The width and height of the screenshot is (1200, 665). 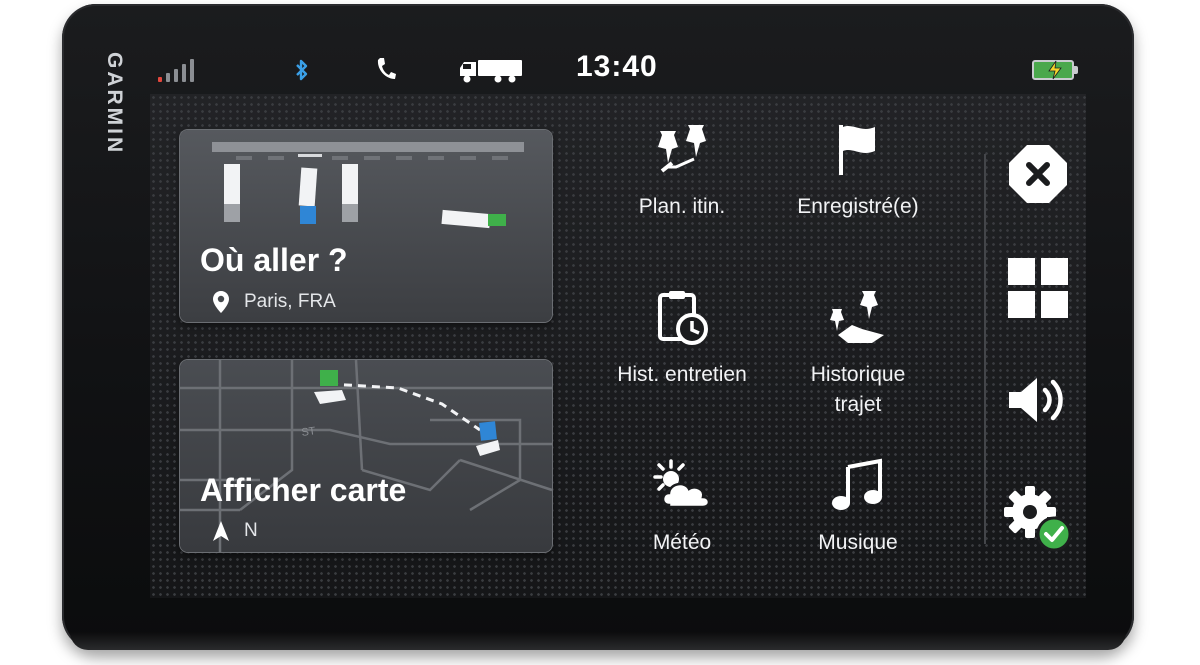 I want to click on phone-icon, so click(x=386, y=68).